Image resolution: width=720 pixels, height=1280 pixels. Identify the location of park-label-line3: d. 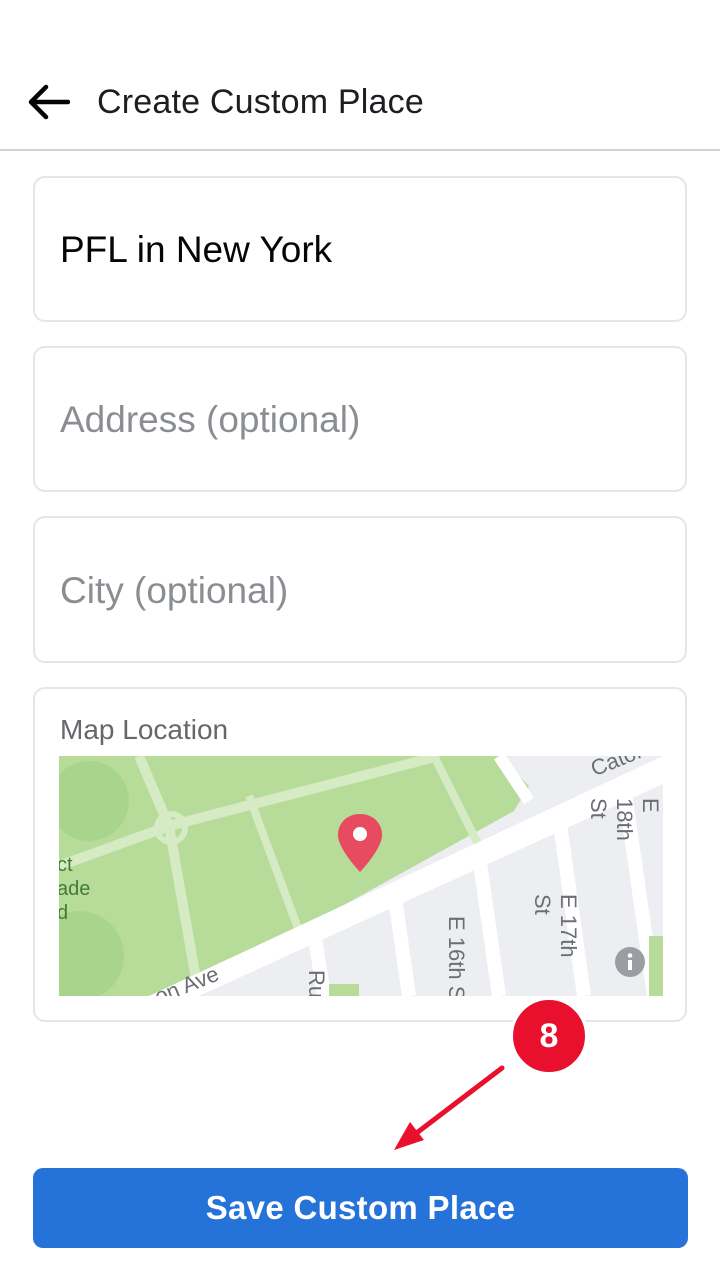
(64, 913).